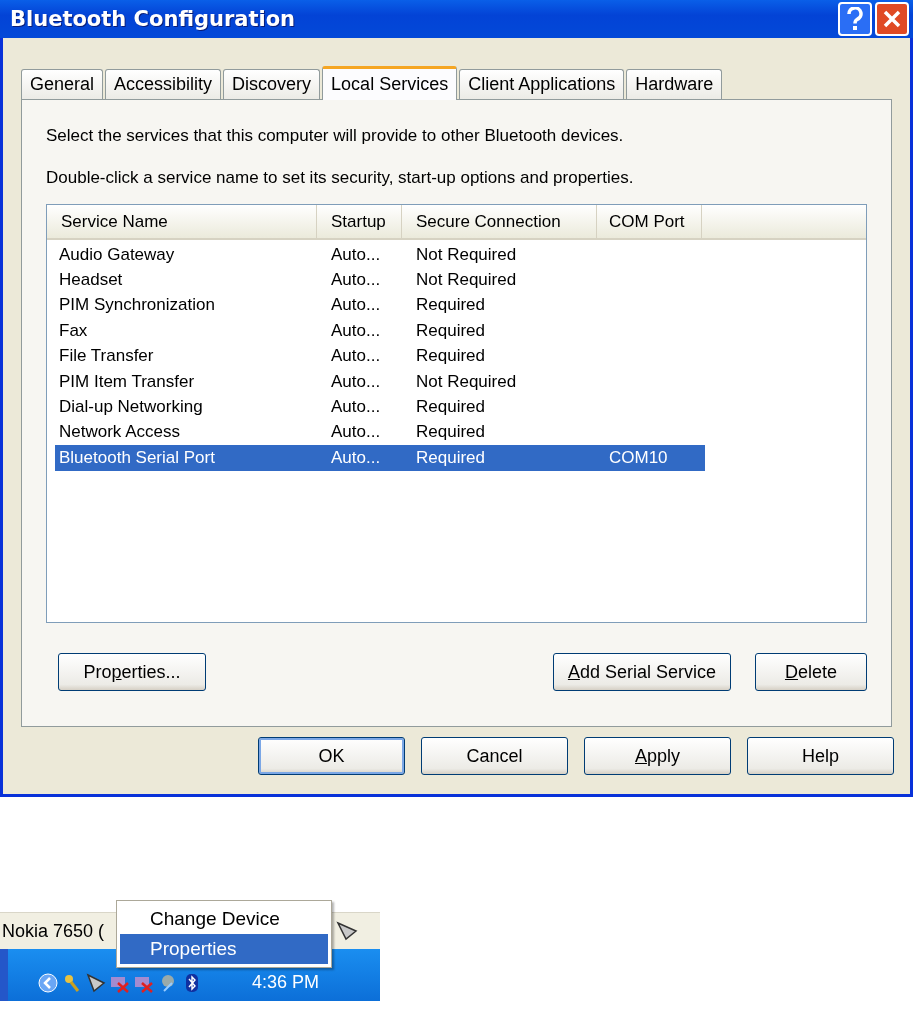 The height and width of the screenshot is (1011, 913). What do you see at coordinates (127, 381) in the screenshot?
I see `table-cell-text: PIM Item Transfer` at bounding box center [127, 381].